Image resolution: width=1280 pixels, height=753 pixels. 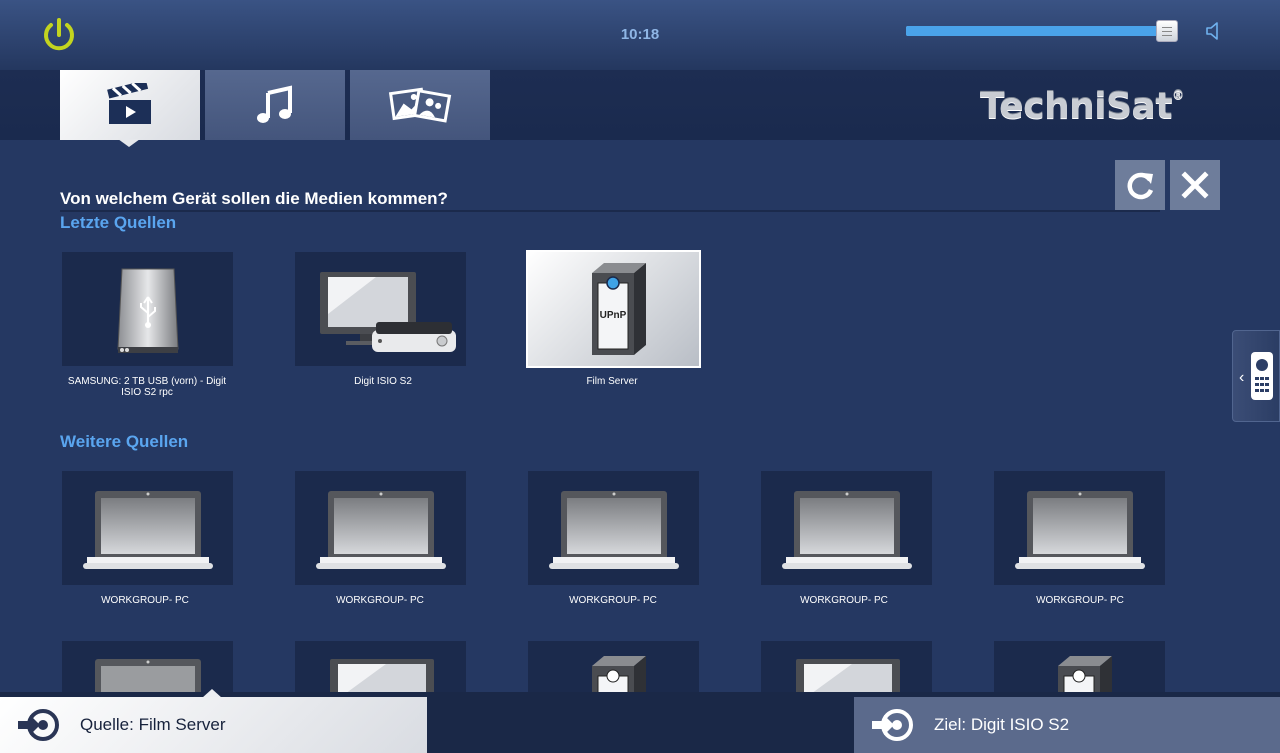 I want to click on tv-receiver-icon, so click(x=387, y=312).